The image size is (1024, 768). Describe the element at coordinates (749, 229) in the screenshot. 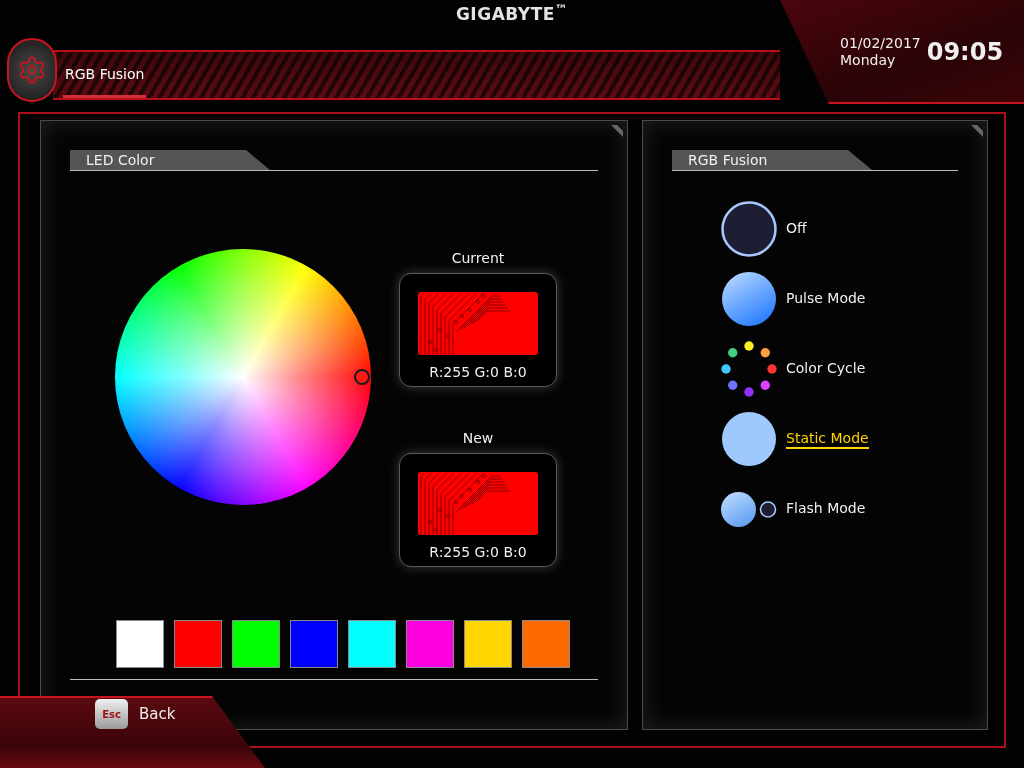

I see `ring-icon` at that location.